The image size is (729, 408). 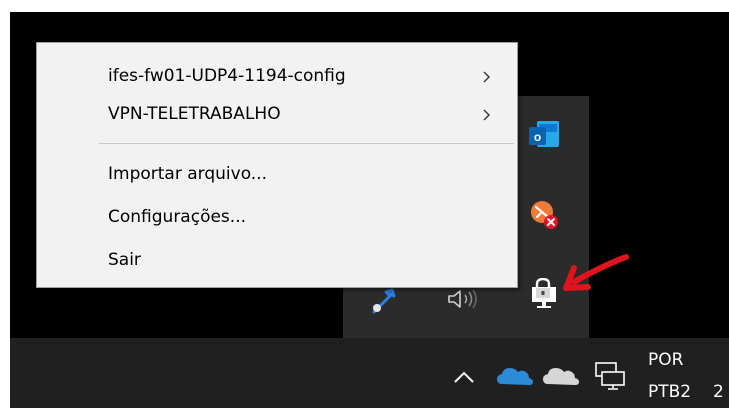 I want to click on bluetooth-icon, so click(x=383, y=301).